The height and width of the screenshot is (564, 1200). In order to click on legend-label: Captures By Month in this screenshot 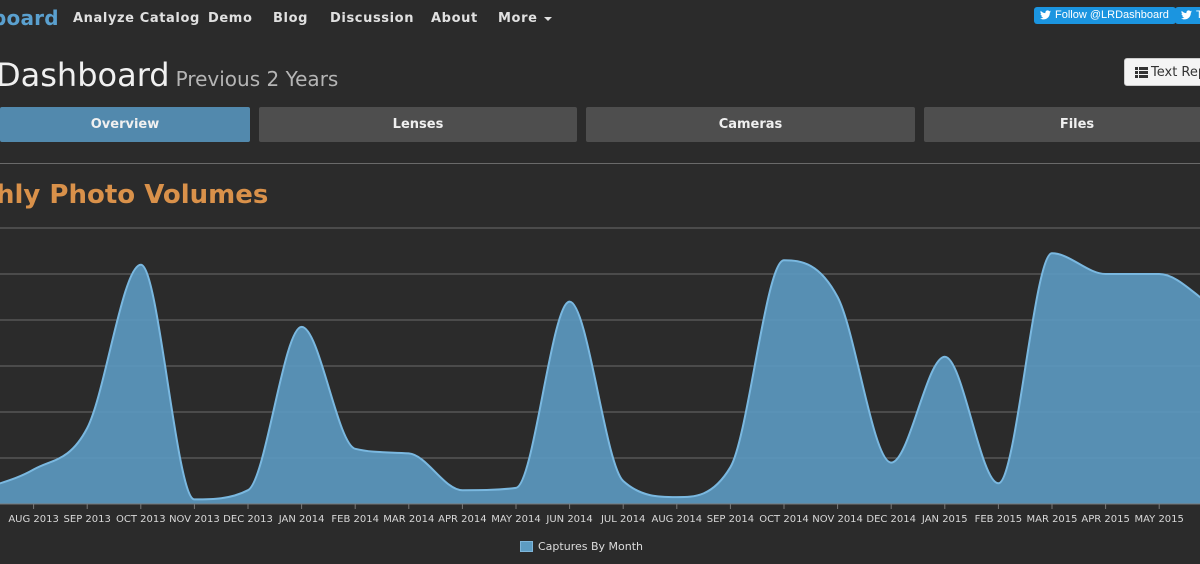, I will do `click(590, 546)`.